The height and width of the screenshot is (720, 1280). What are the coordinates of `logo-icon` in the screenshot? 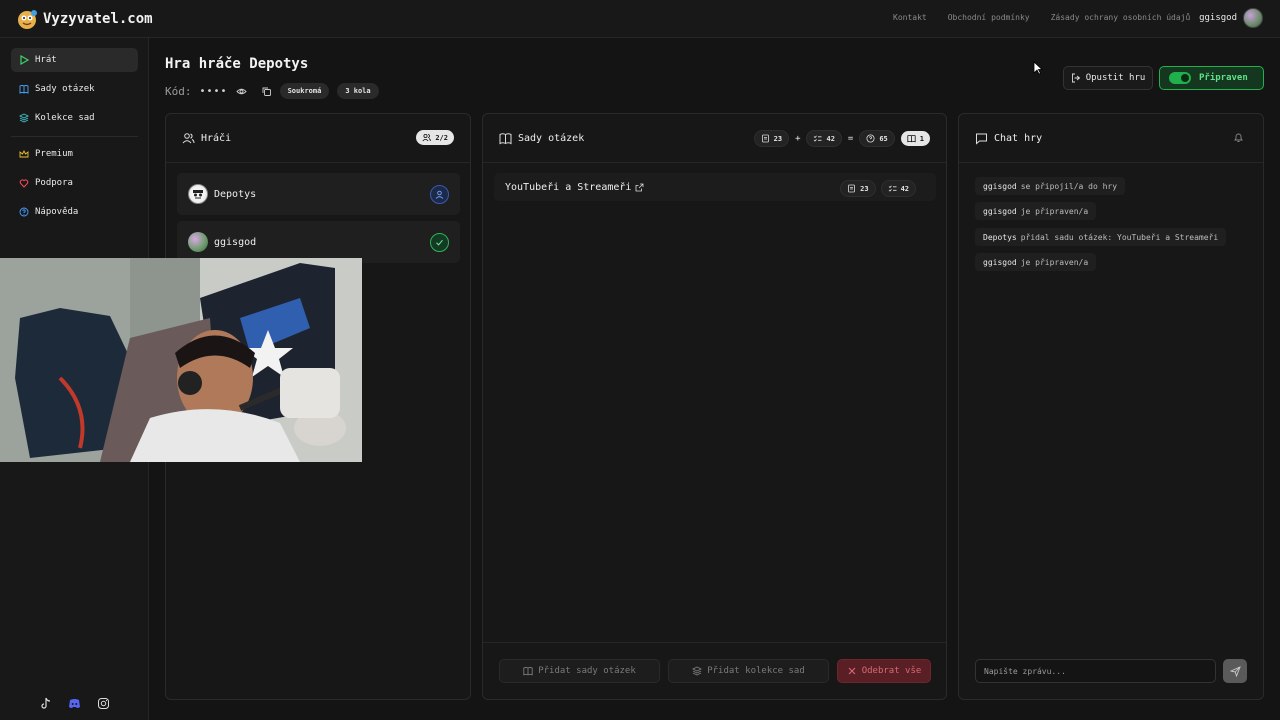 It's located at (27, 19).